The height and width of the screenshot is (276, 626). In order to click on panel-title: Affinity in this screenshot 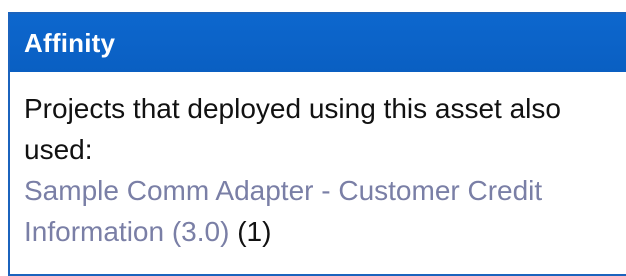, I will do `click(70, 42)`.